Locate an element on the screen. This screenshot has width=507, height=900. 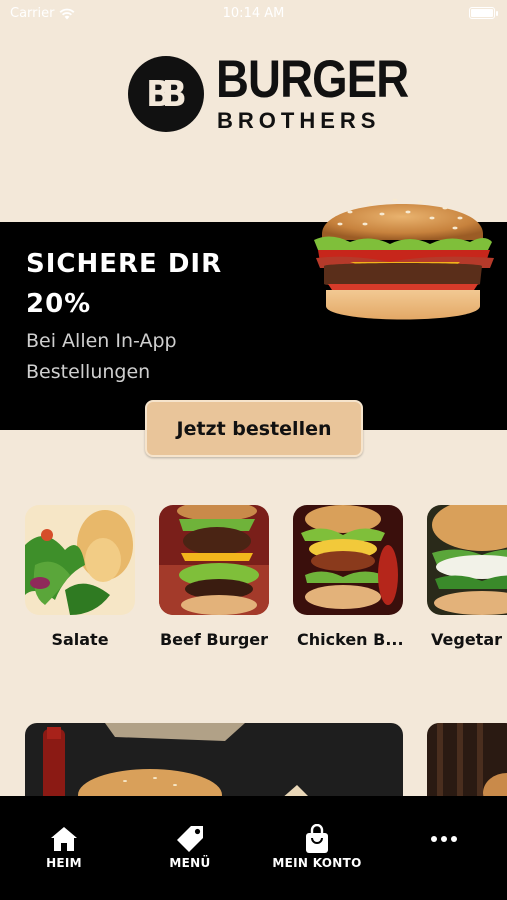
category-vegetarian: Vegetar is located at coordinates (467, 577).